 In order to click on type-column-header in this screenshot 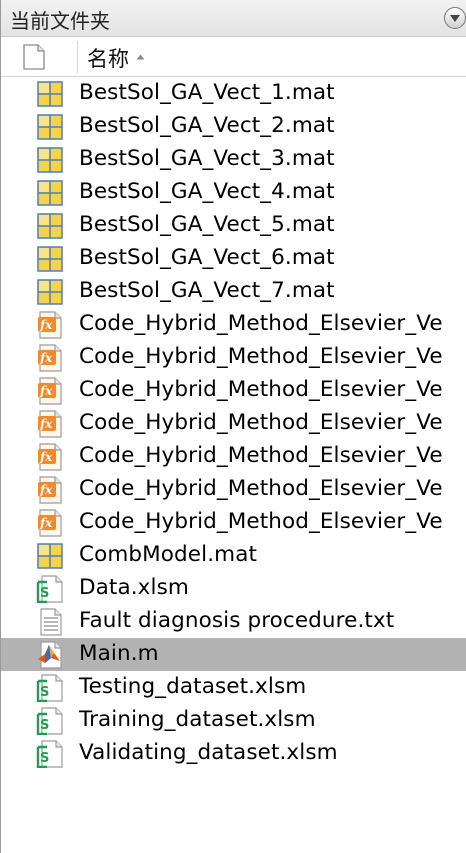, I will do `click(34, 59)`.